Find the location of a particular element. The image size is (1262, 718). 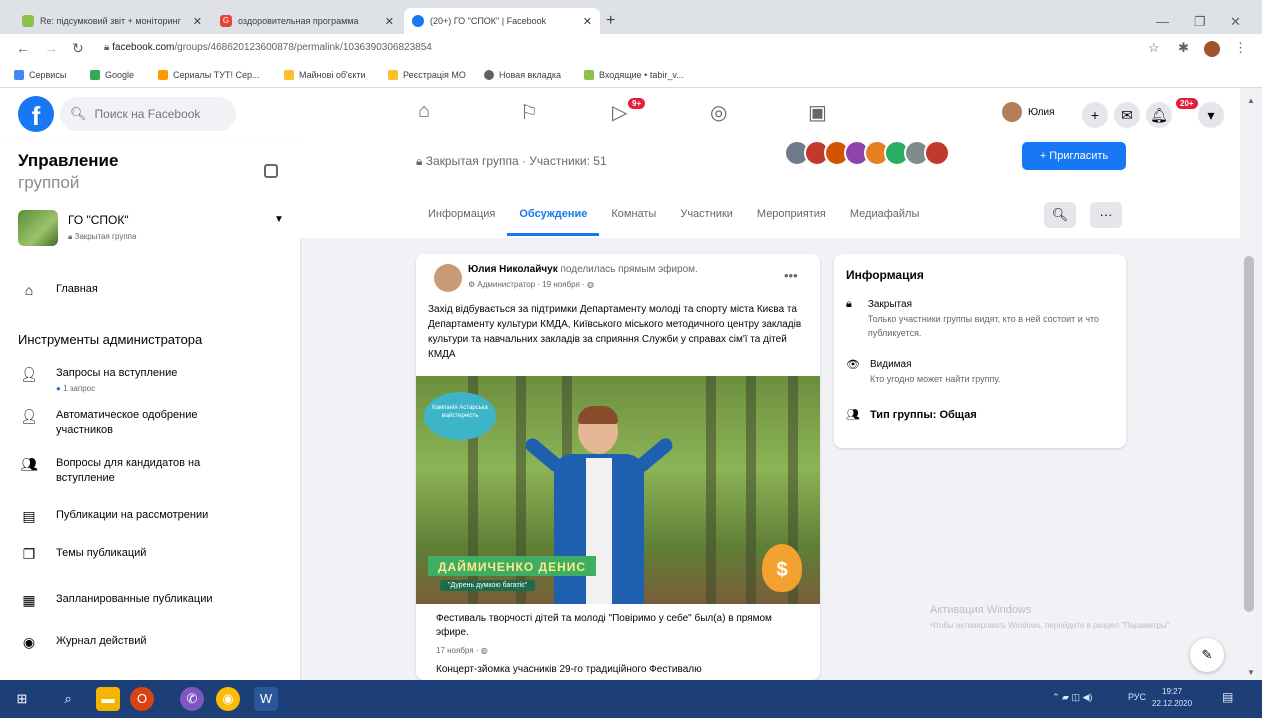

minimize-icon: — is located at coordinates (1162, 21).